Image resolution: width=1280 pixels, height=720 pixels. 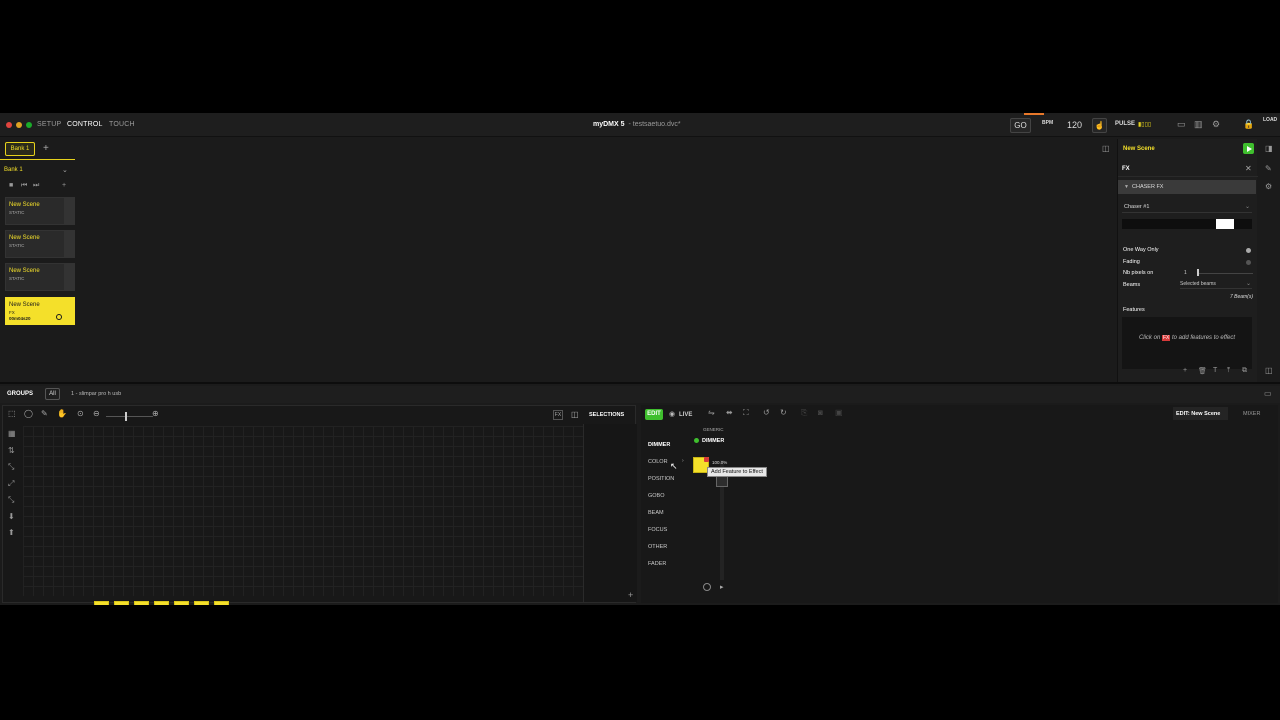 I want to click on text-icon: T, so click(x=1215, y=370).